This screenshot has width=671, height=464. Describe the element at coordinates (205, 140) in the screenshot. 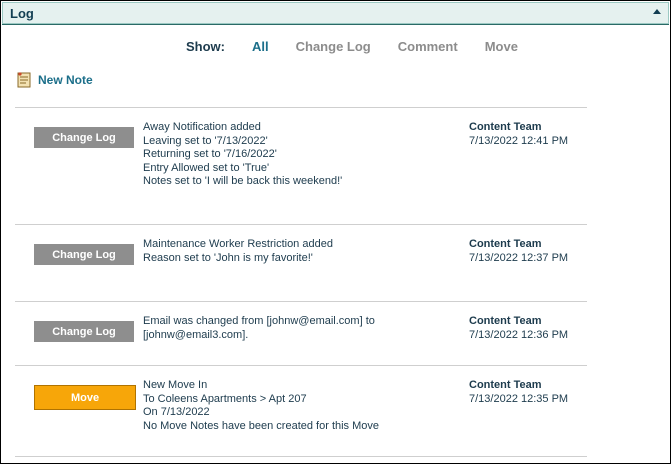

I see `entry-line: Leaving set to '7/13/2022'` at that location.